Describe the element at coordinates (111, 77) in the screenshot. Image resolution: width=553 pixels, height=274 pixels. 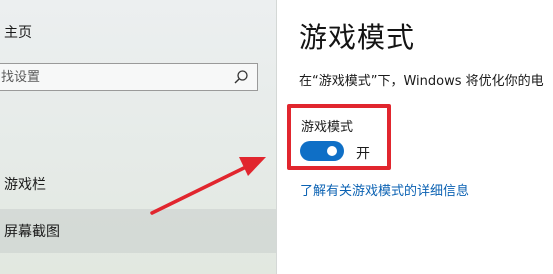
I see `search-input` at that location.